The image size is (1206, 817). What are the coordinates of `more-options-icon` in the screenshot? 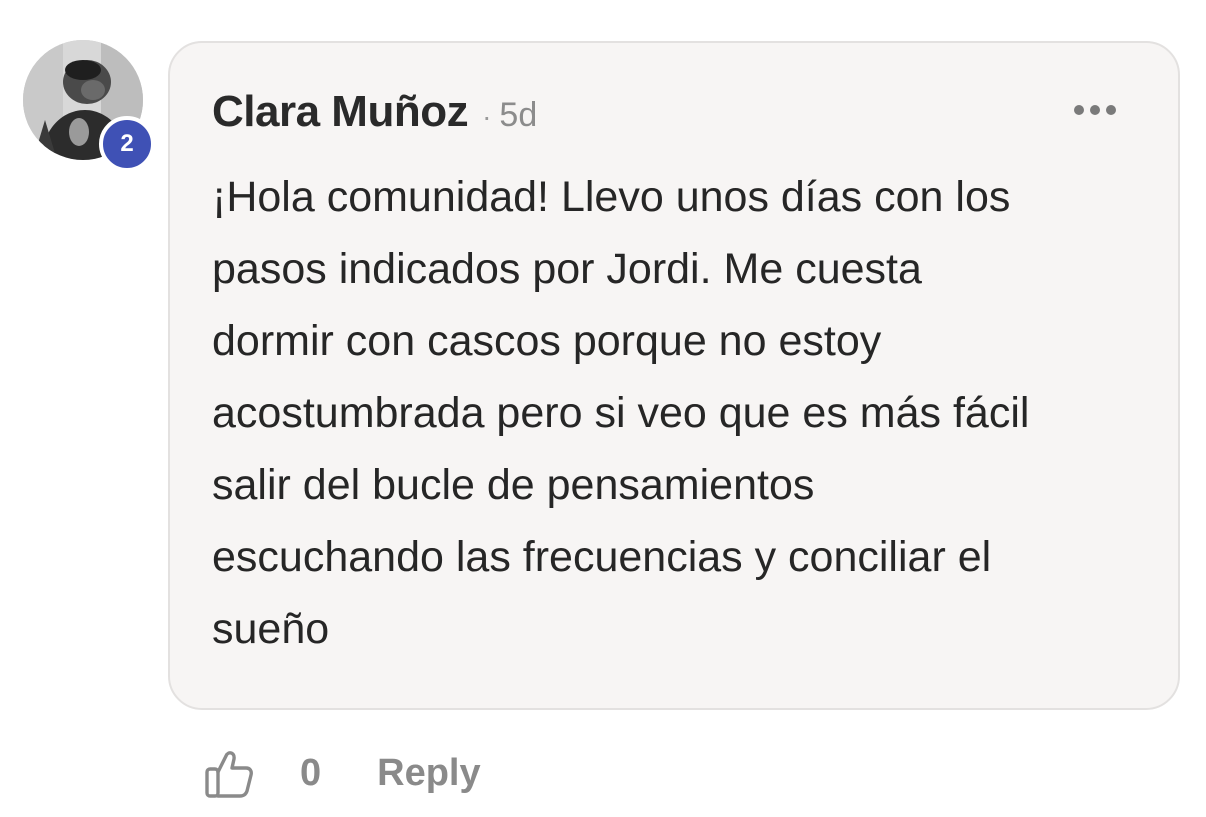 It's located at (1095, 110).